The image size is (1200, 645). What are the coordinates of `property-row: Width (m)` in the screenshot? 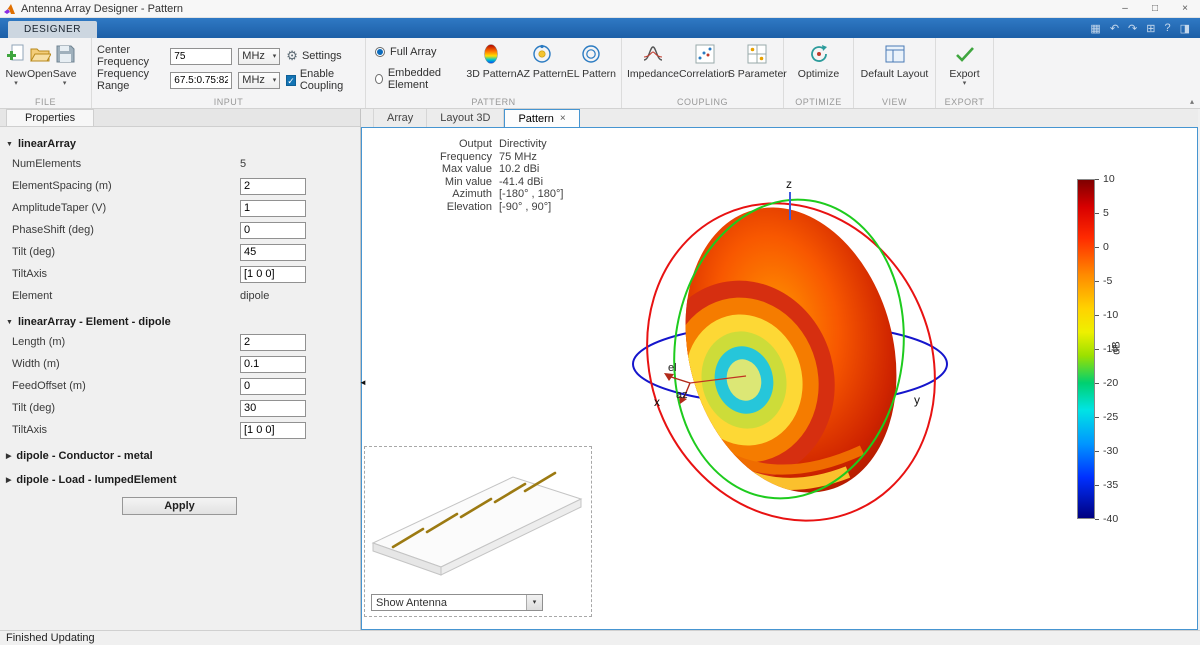 It's located at (180, 364).